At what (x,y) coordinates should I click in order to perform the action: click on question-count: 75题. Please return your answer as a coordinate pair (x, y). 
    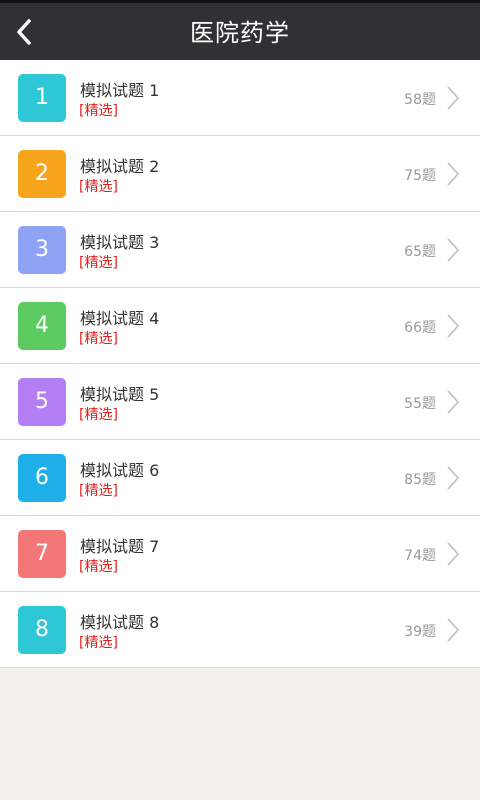
    Looking at the image, I should click on (420, 176).